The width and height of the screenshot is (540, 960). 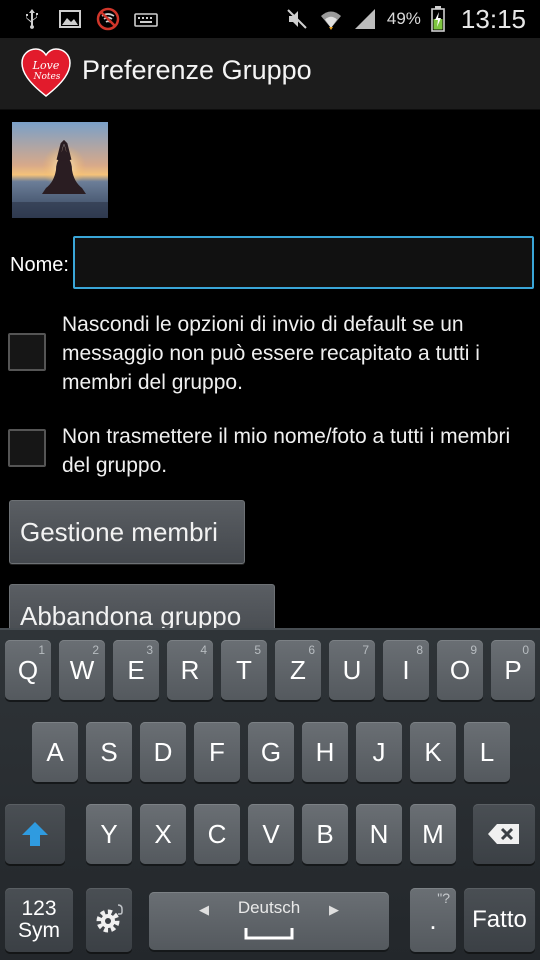 I want to click on logo-text-line1: Love, so click(x=46, y=65).